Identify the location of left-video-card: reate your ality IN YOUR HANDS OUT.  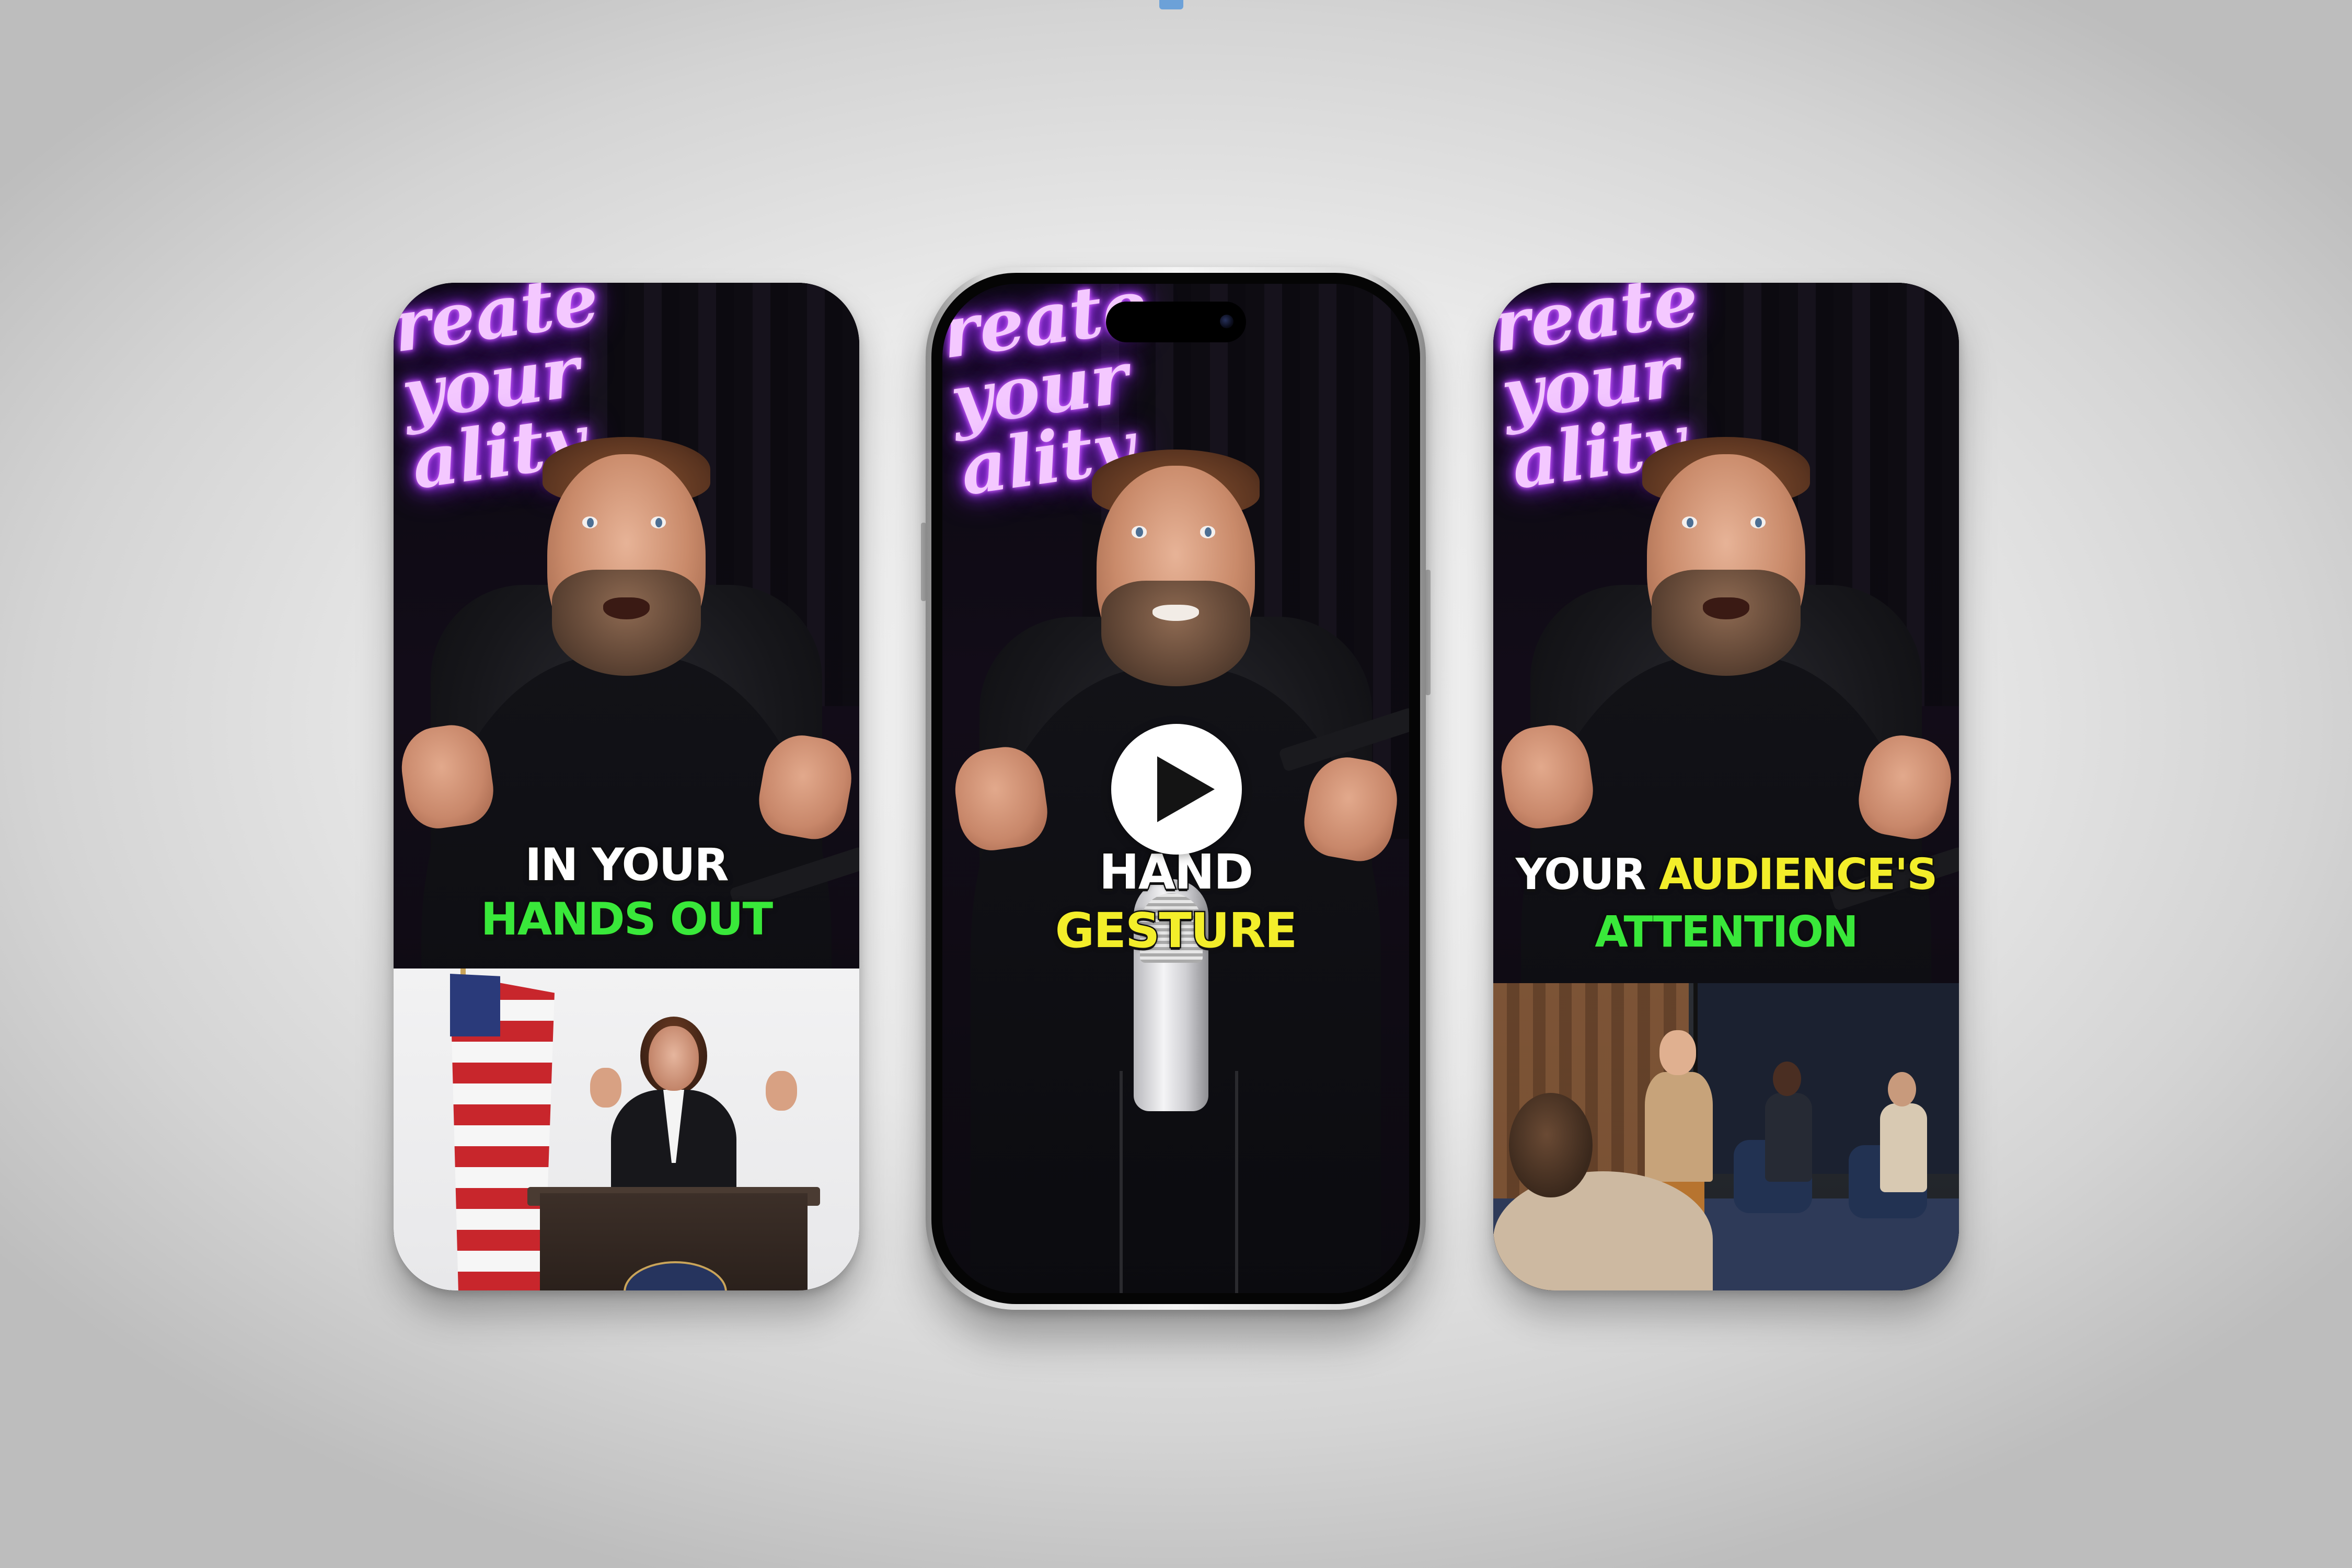
(626, 786).